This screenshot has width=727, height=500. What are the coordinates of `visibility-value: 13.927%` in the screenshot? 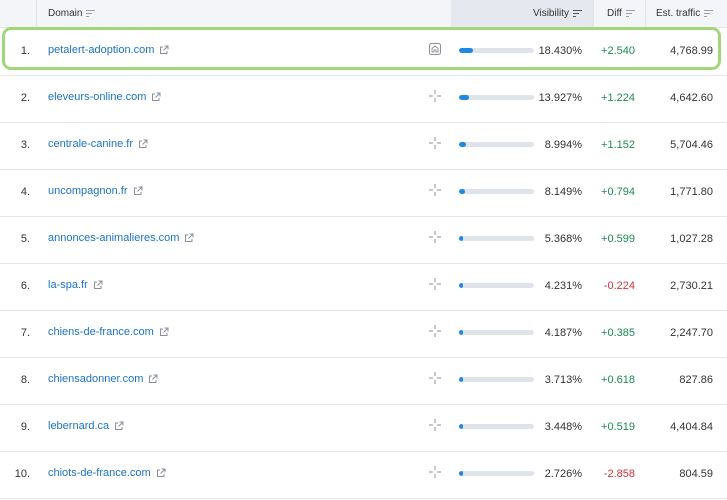 It's located at (560, 98).